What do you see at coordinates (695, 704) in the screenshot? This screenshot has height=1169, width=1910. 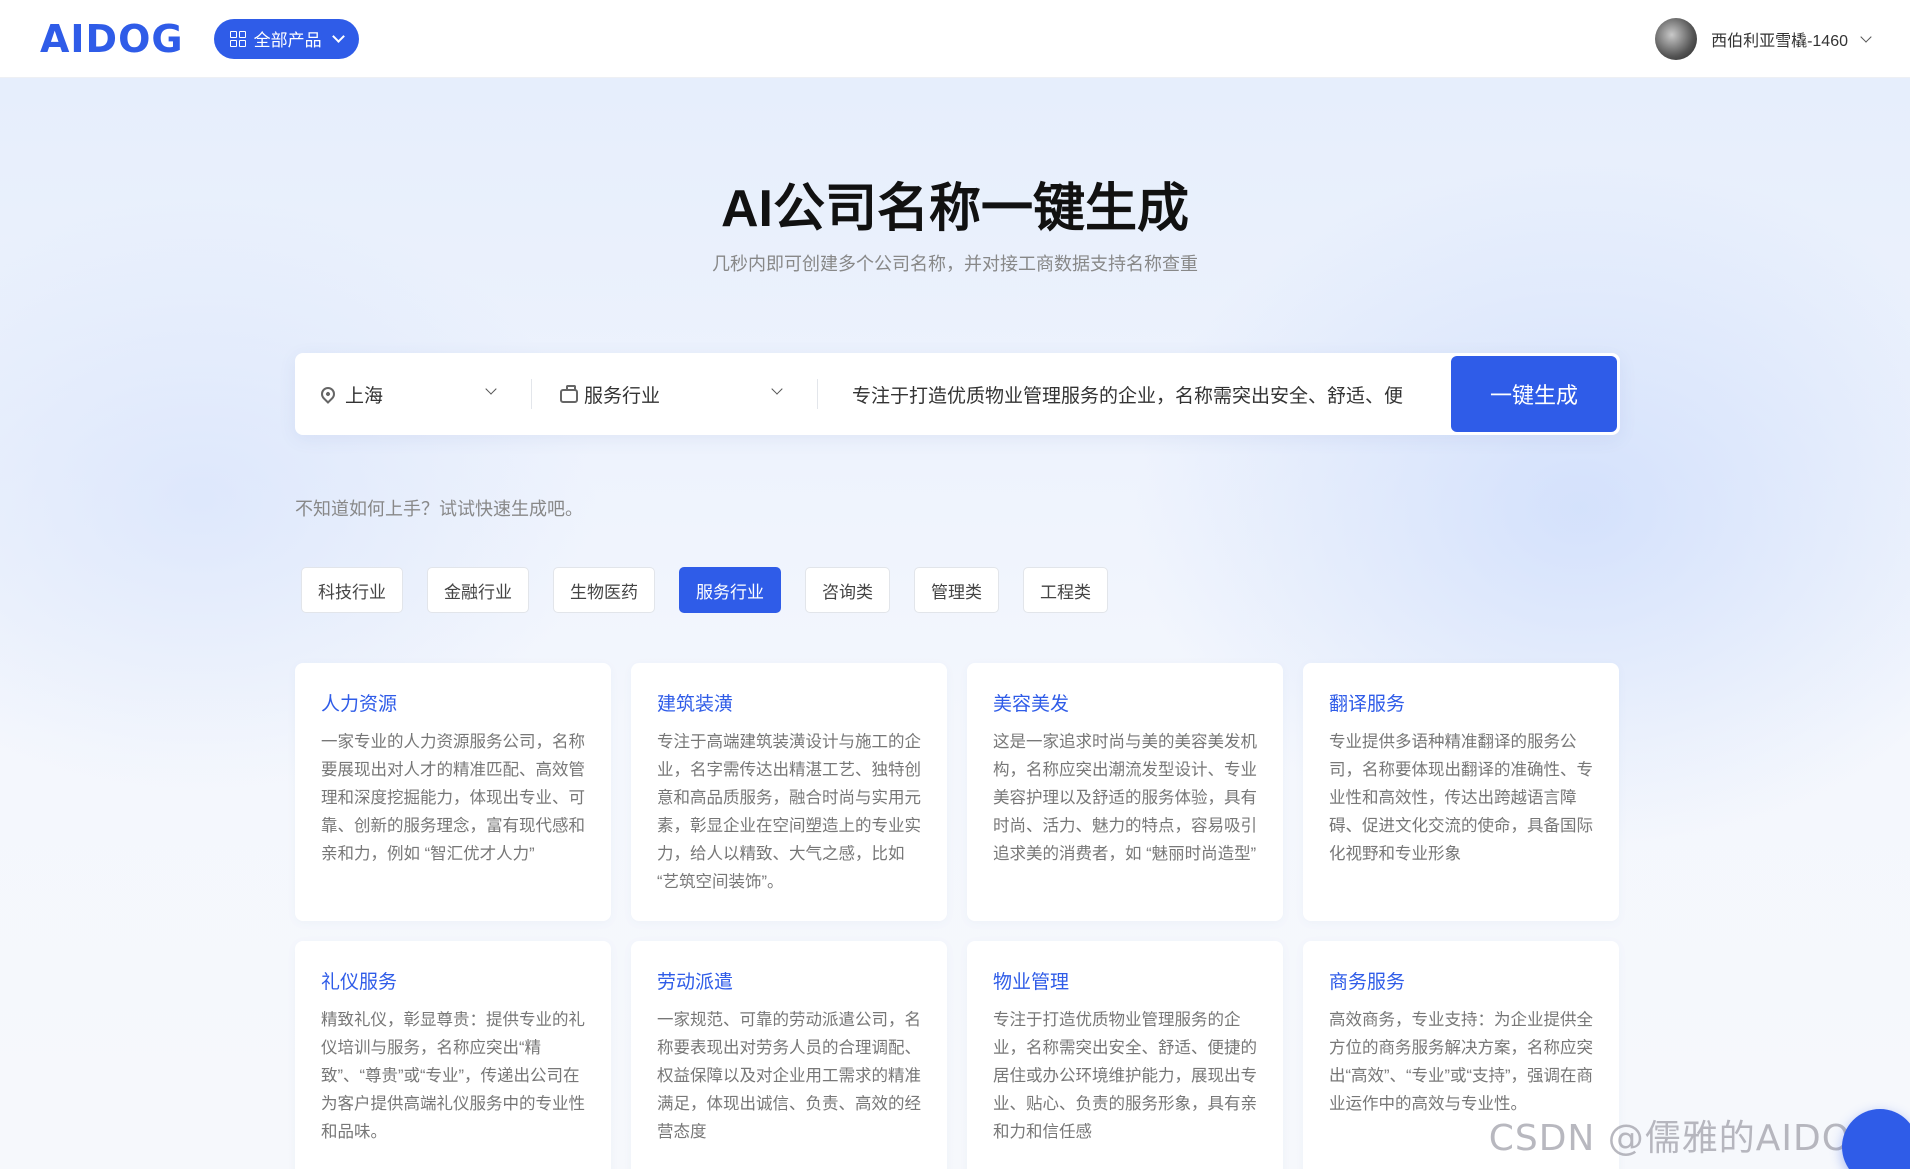 I see `card-title: 建筑装潢` at bounding box center [695, 704].